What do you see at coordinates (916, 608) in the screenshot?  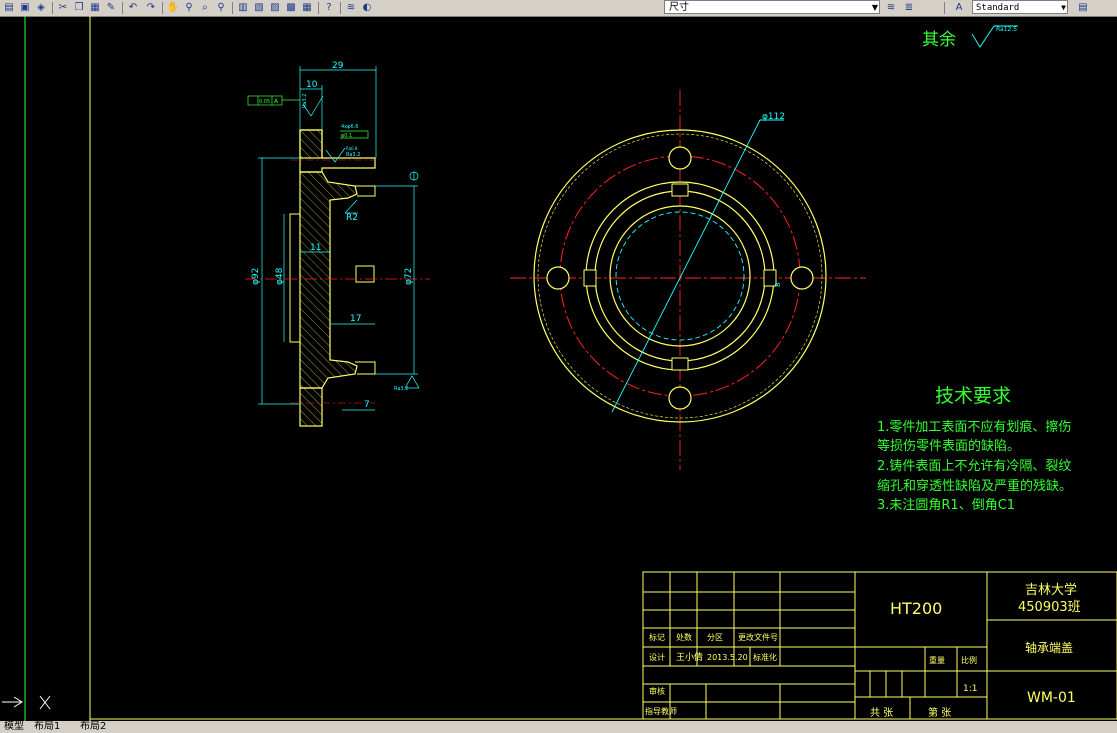 I see `material-value: HT200` at bounding box center [916, 608].